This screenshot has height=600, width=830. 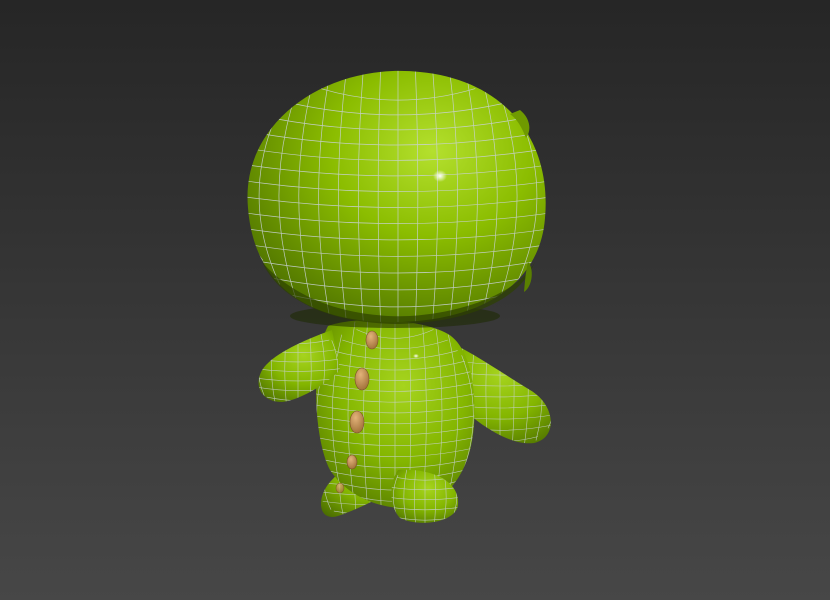 What do you see at coordinates (440, 176) in the screenshot?
I see `head-specular-highlight` at bounding box center [440, 176].